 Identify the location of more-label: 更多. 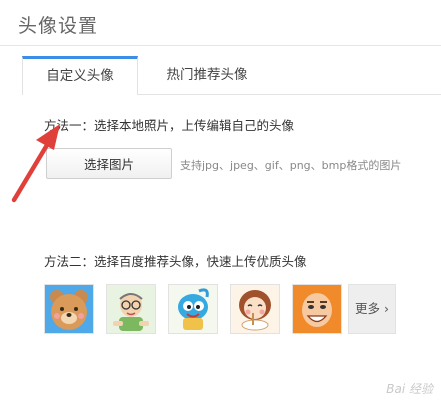
(368, 308).